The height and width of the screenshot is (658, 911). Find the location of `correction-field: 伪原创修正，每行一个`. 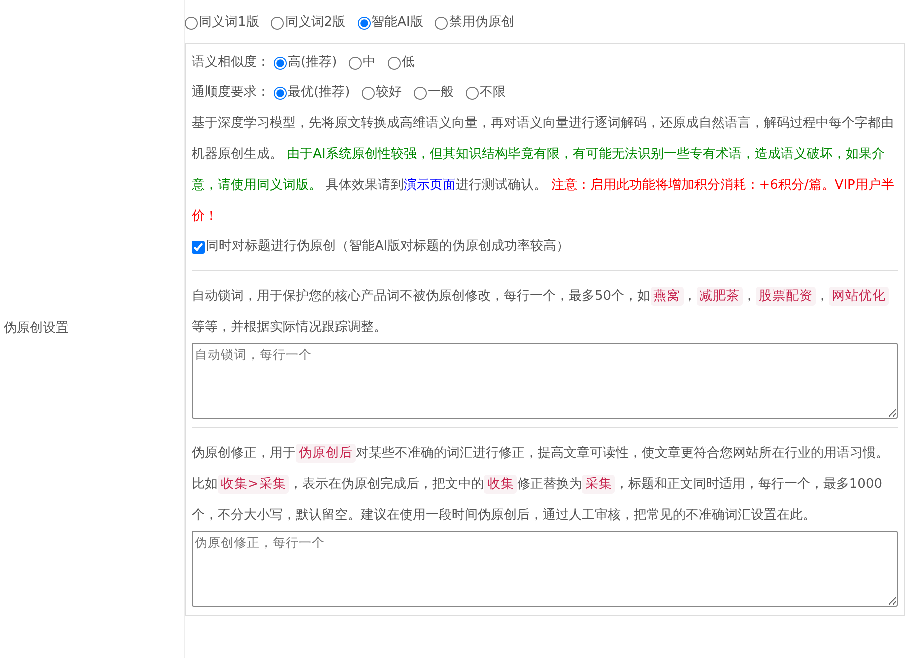

correction-field: 伪原创修正，每行一个 is located at coordinates (545, 569).